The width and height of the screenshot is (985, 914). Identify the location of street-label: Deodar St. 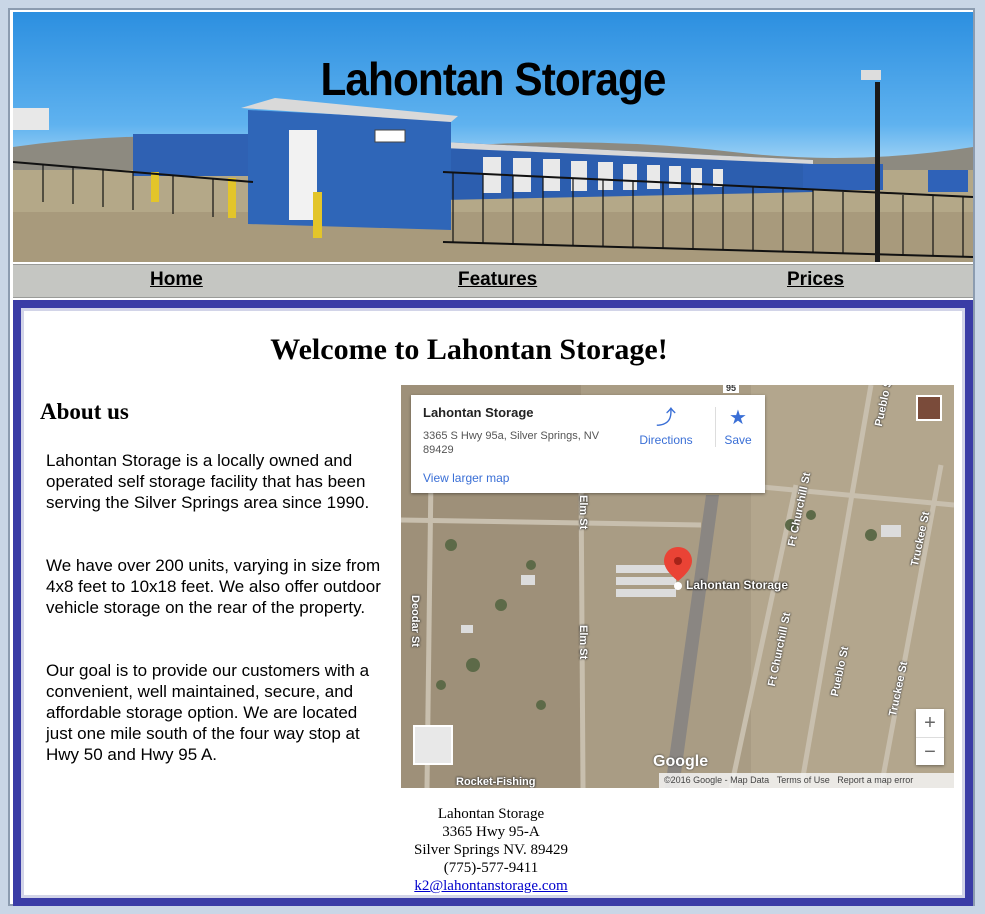
(415, 621).